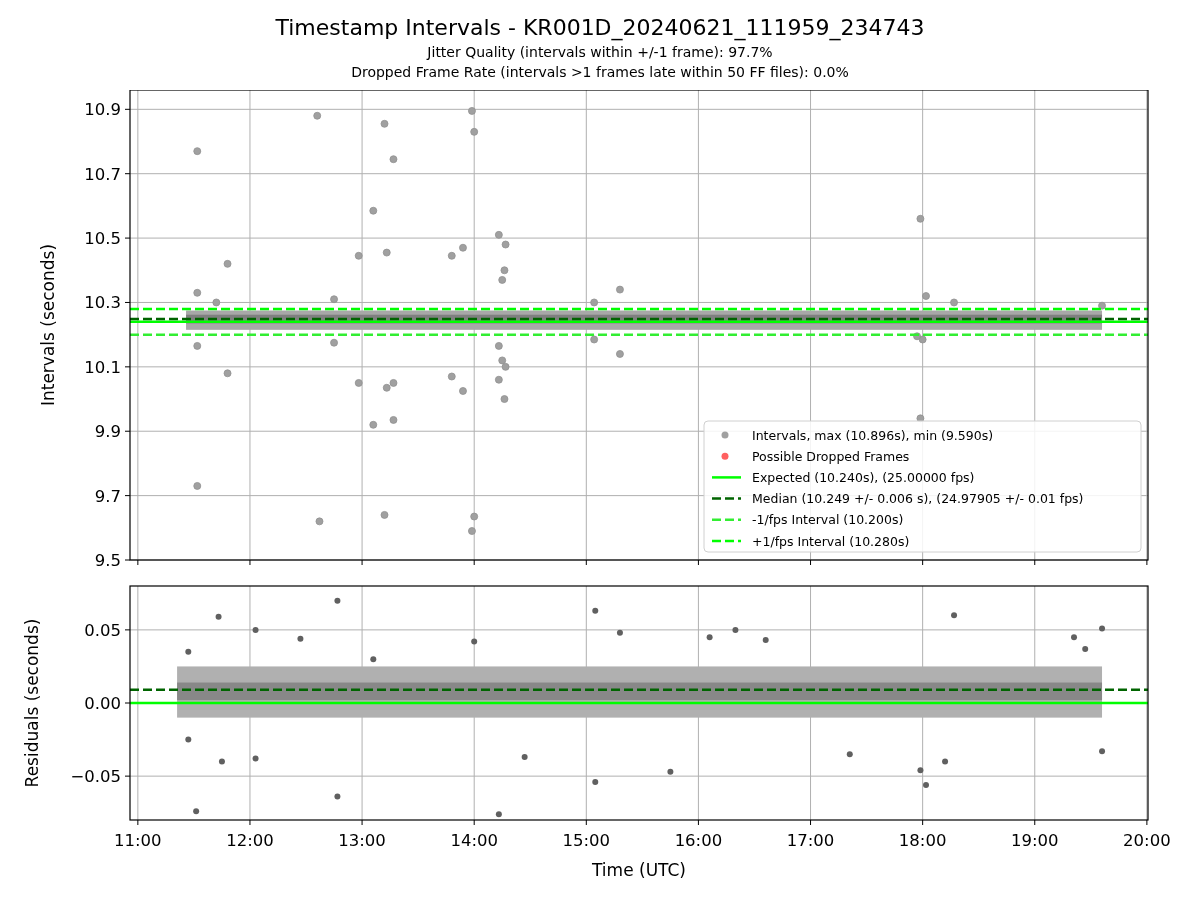 The image size is (1200, 900). What do you see at coordinates (107, 560) in the screenshot?
I see `y-tick-label: 9.5` at bounding box center [107, 560].